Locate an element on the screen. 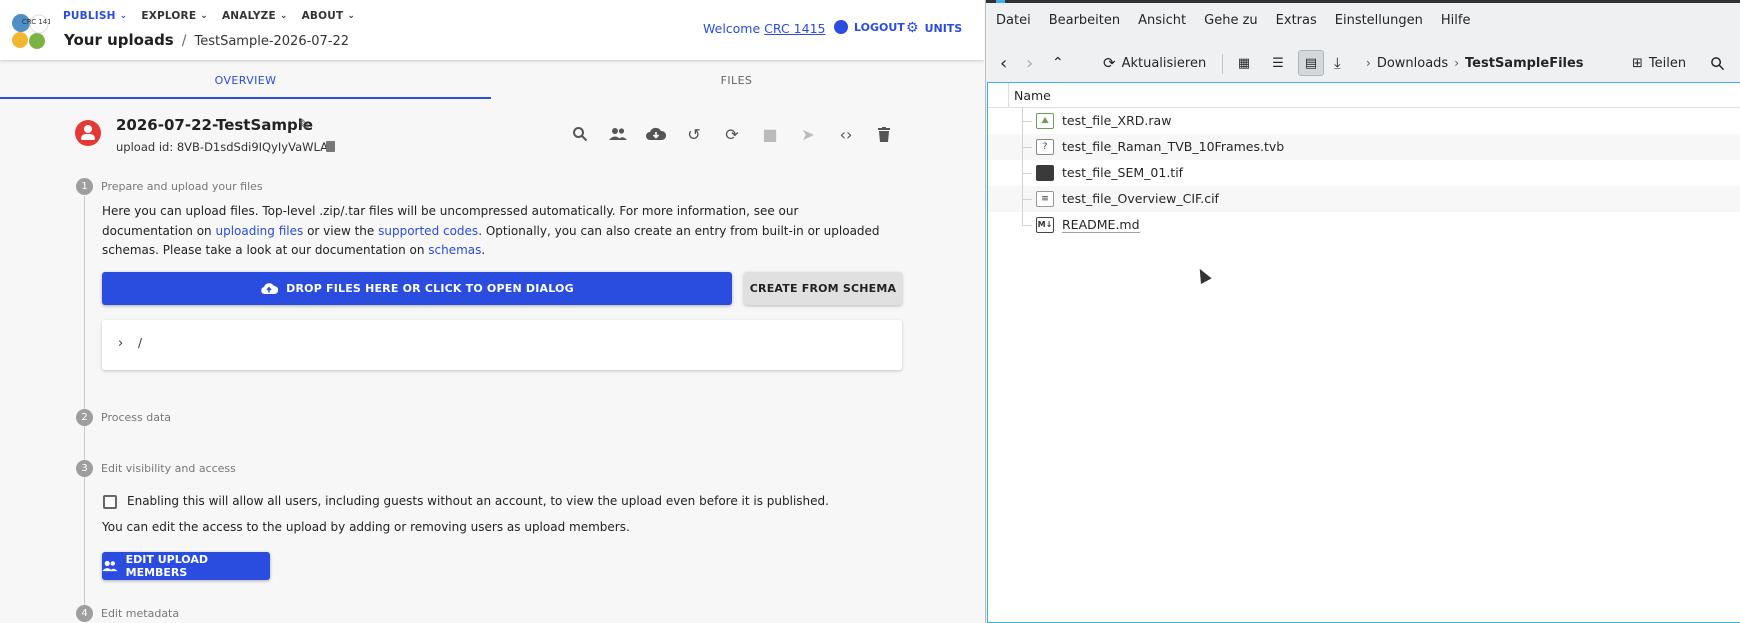  publish-send-icon: ➤ is located at coordinates (808, 134).